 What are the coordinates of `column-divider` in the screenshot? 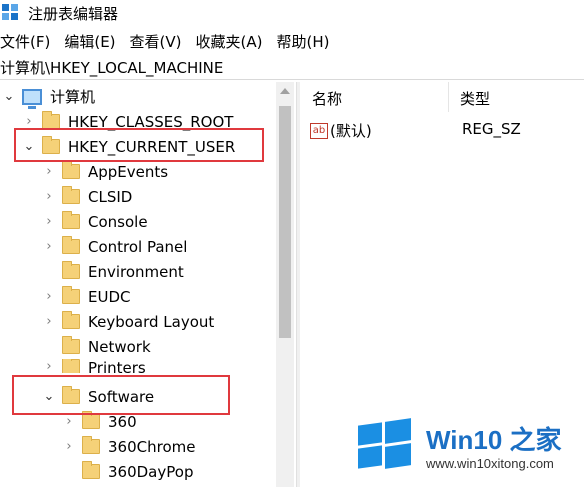 It's located at (448, 97).